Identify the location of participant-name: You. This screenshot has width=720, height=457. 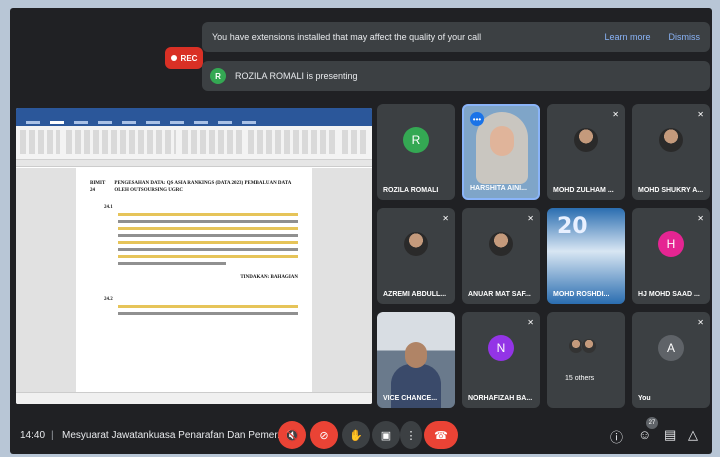
(644, 398).